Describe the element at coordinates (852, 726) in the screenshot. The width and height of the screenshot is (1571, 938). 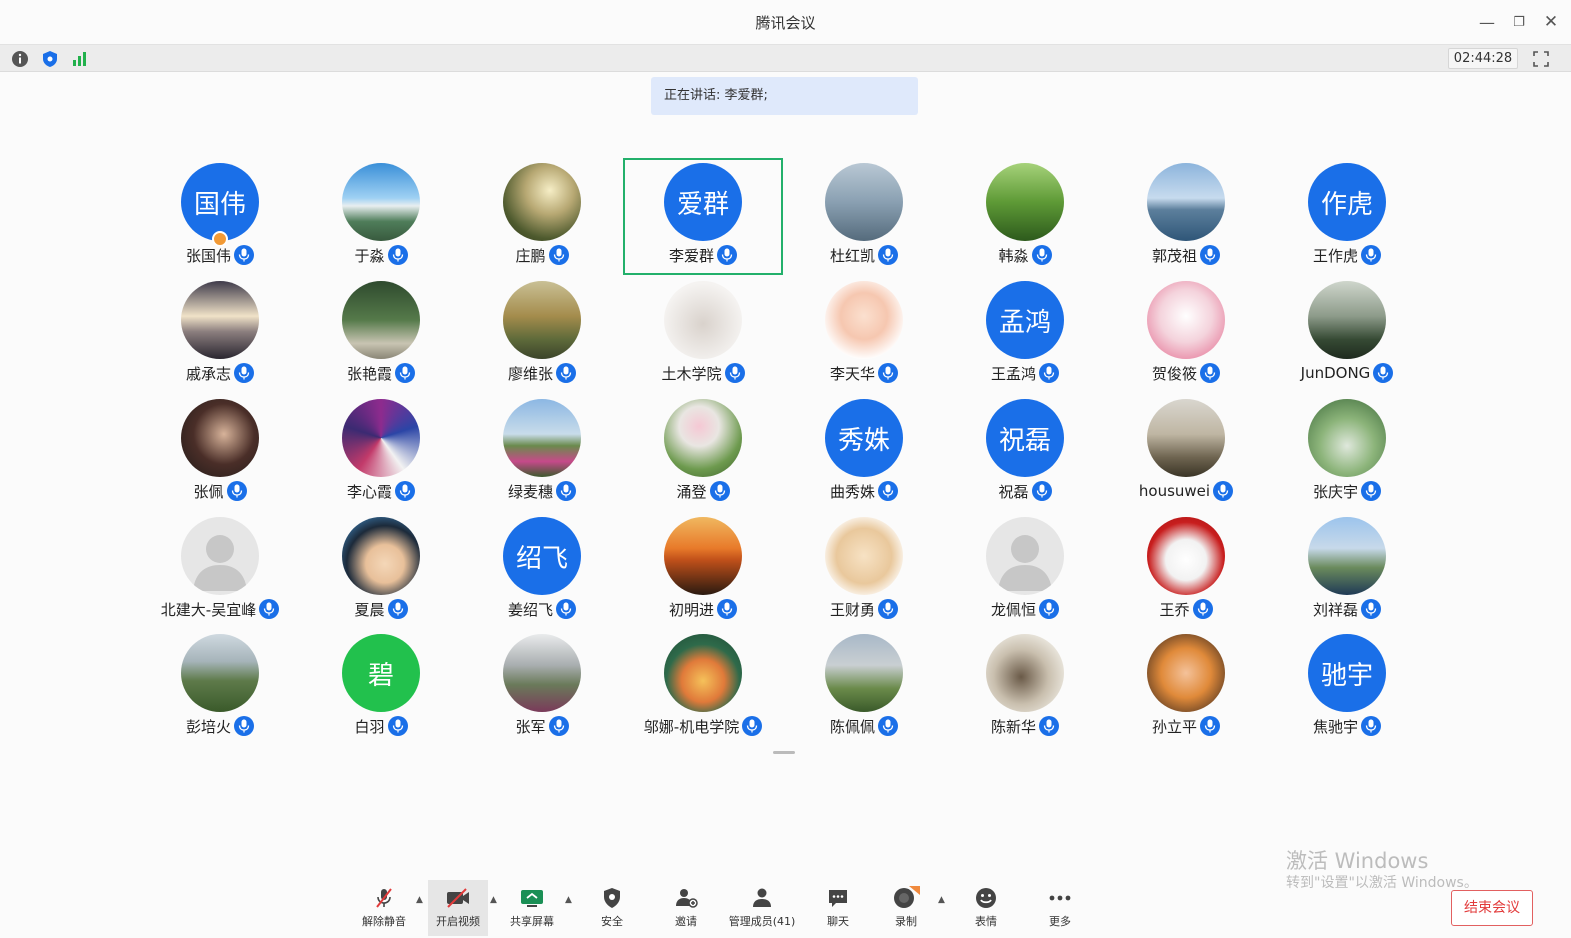
I see `participant-name: 陈佩佩` at that location.